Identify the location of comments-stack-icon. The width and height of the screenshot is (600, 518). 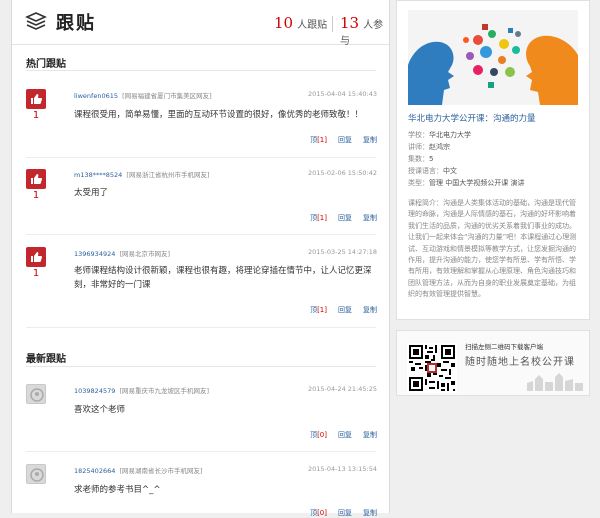
(36, 21).